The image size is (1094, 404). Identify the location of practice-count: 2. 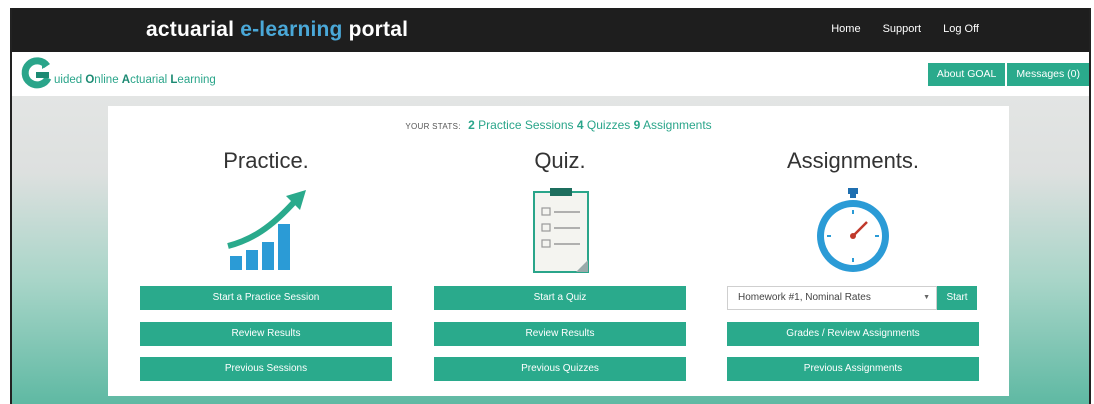
(471, 125).